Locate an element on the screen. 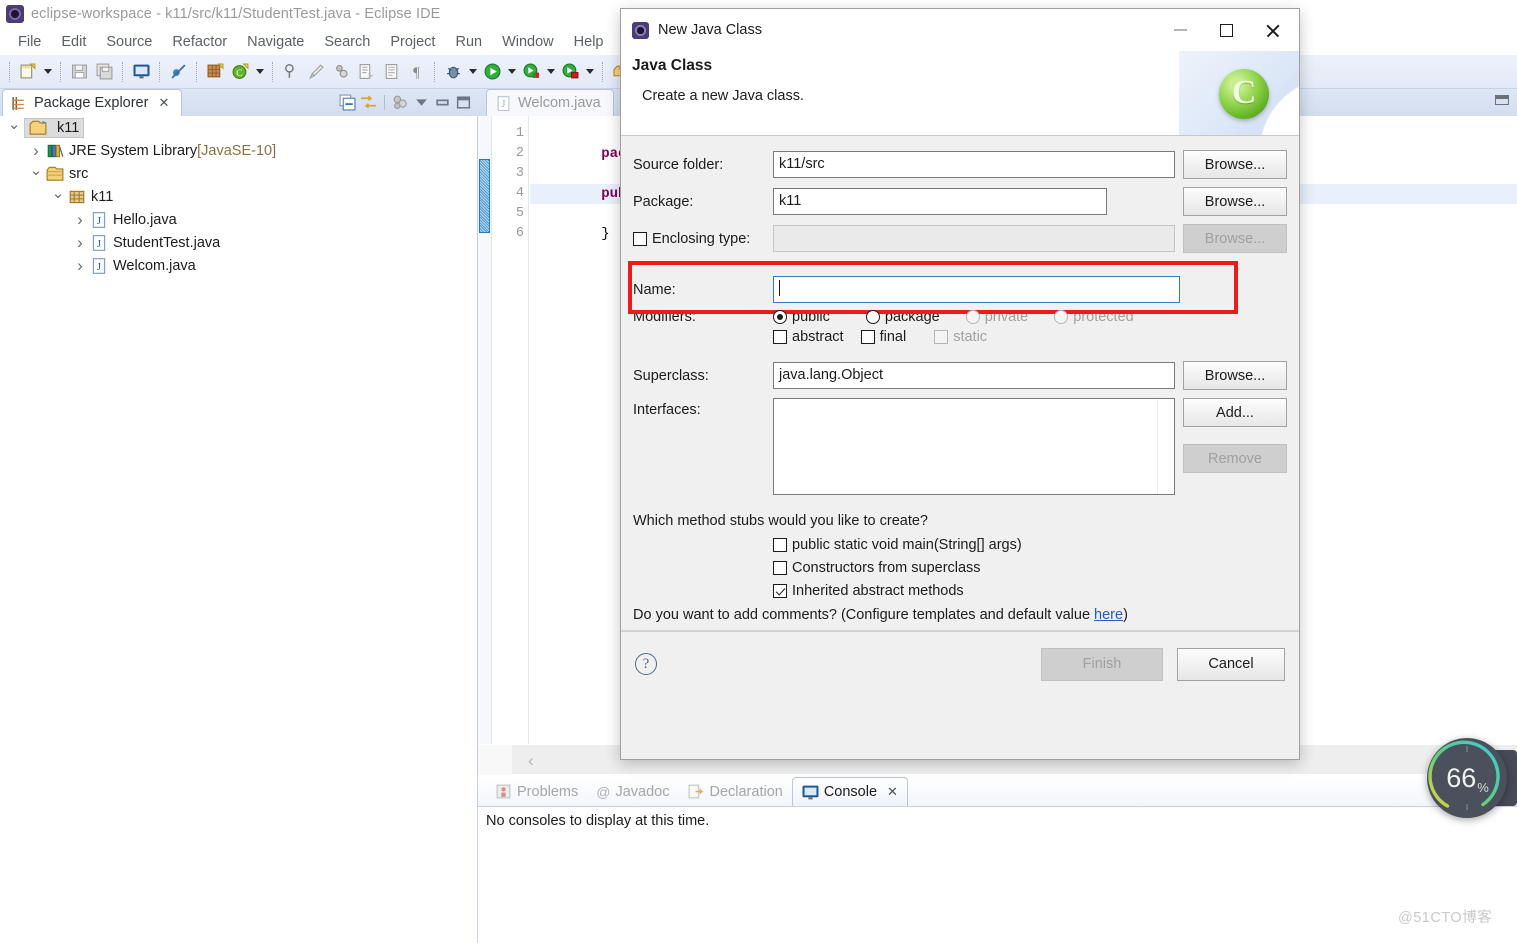 Image resolution: width=1517 pixels, height=943 pixels. interfaces-list is located at coordinates (974, 446).